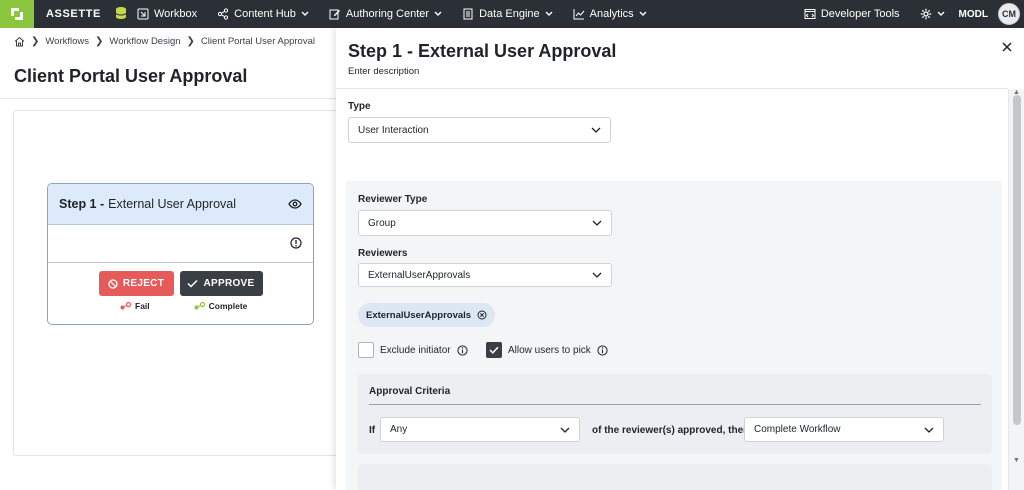  Describe the element at coordinates (480, 429) in the screenshot. I see `criteria-if-select: Any` at that location.